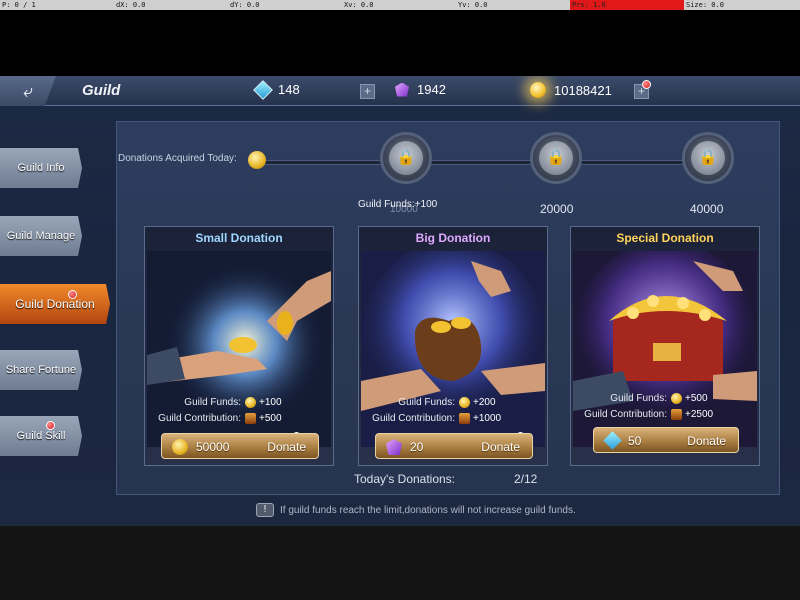 This screenshot has width=800, height=600. I want to click on card-title: Small Donation, so click(239, 238).